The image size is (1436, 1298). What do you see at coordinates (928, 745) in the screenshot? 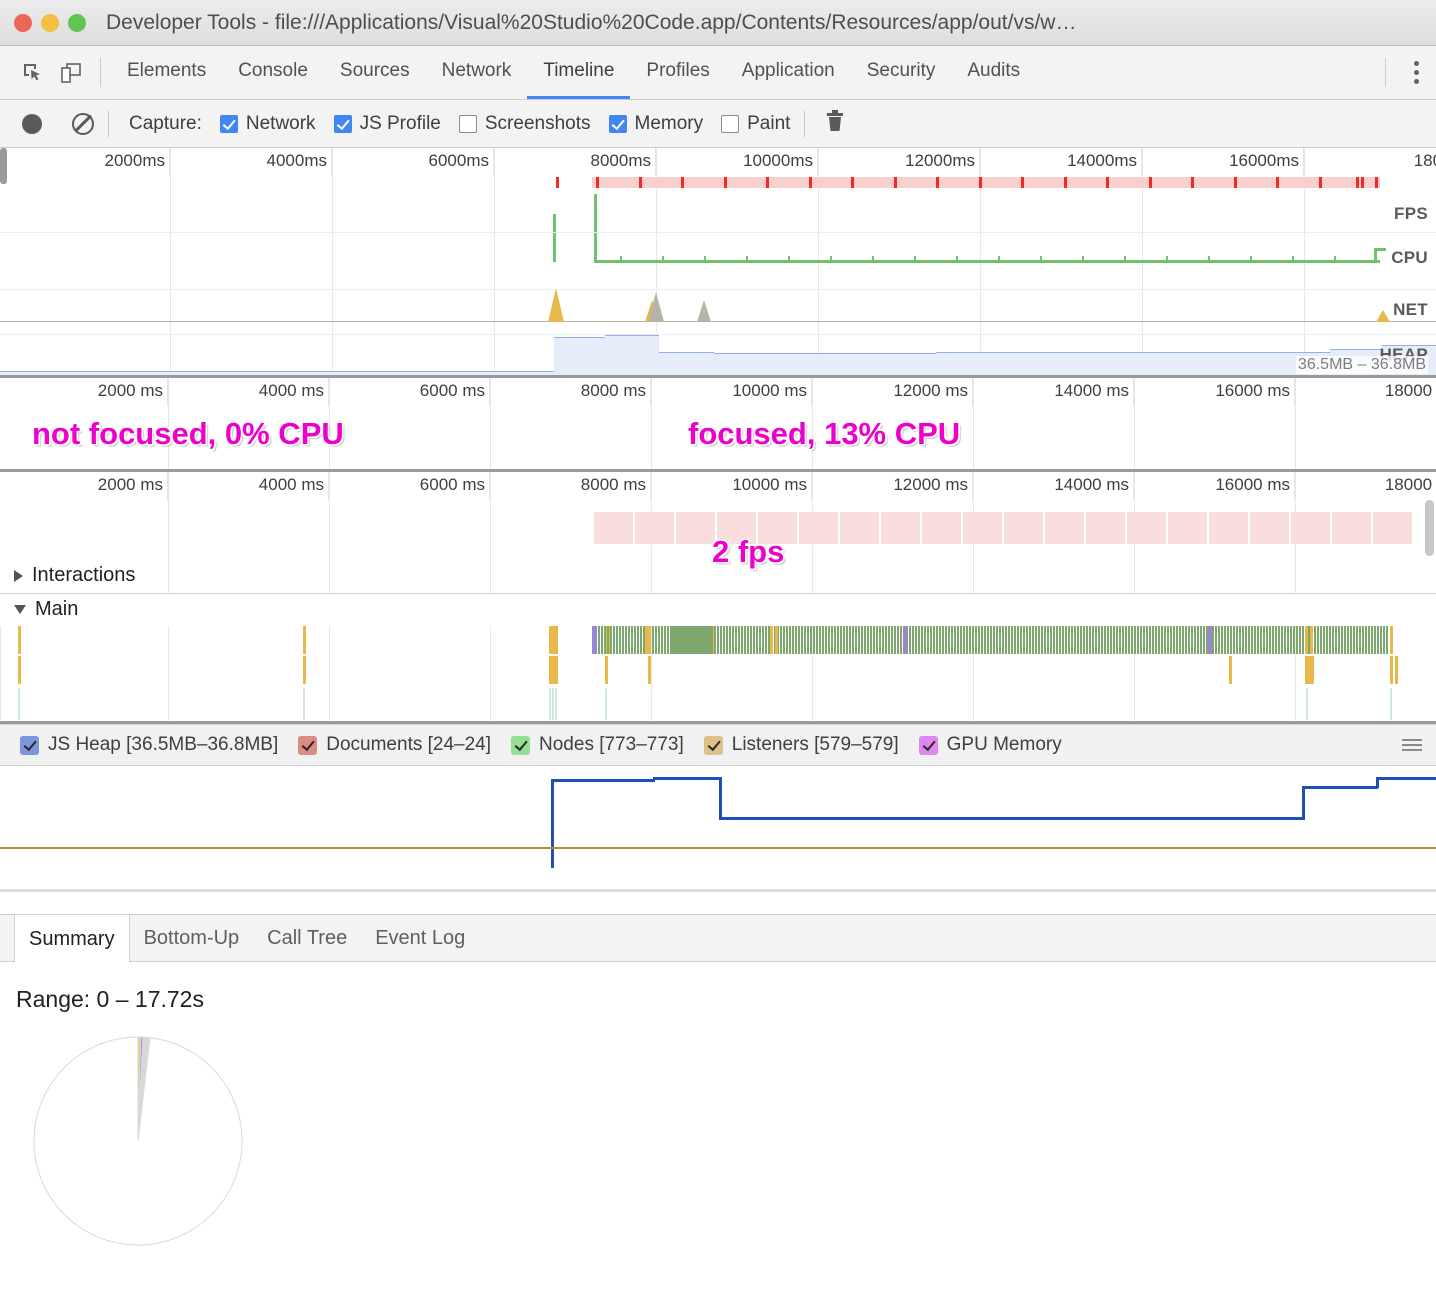
I see `checkbox-checked-icon` at bounding box center [928, 745].